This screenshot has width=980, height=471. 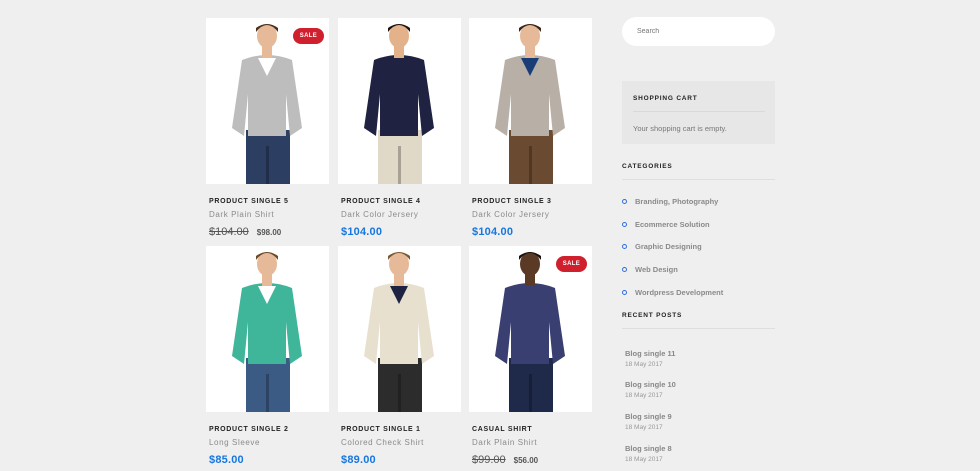 What do you see at coordinates (401, 461) in the screenshot?
I see `price-row: $89.00` at bounding box center [401, 461].